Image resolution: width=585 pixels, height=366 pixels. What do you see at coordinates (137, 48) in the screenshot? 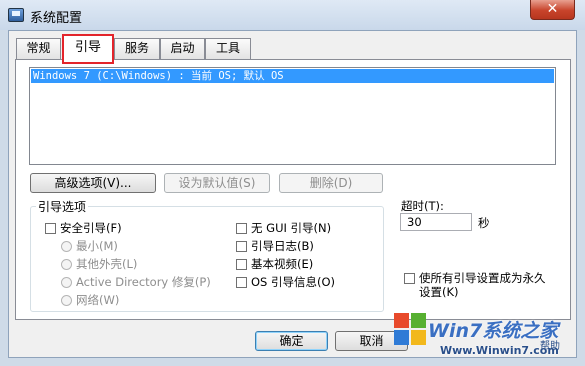
I see `tab-services: 服务` at bounding box center [137, 48].